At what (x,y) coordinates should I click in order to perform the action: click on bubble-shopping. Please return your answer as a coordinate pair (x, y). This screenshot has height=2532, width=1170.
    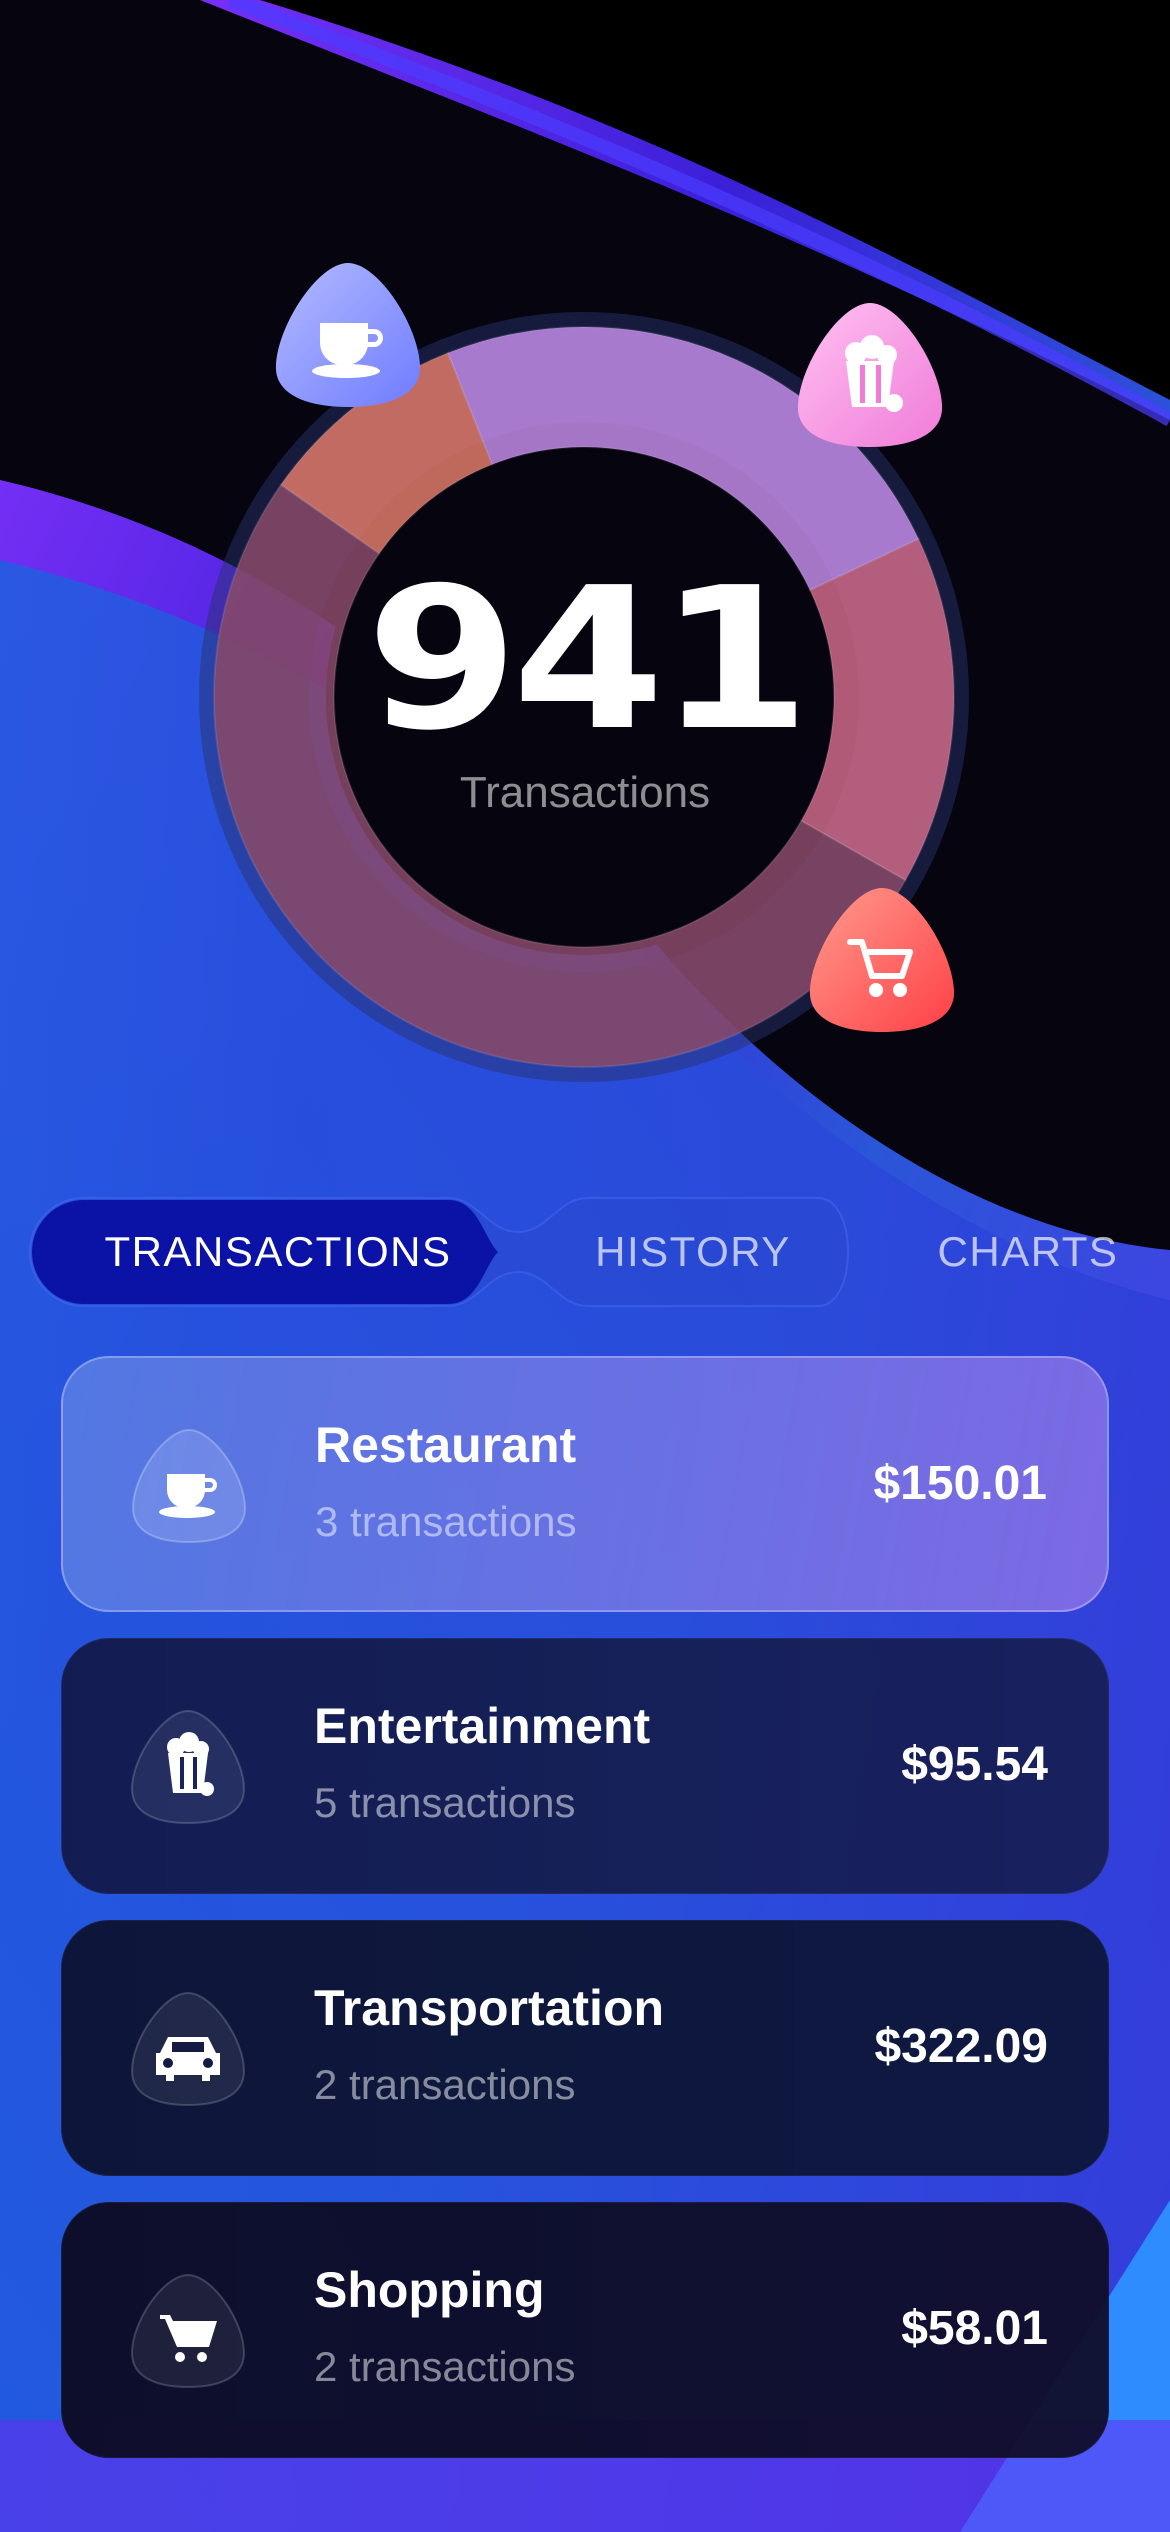
    Looking at the image, I should click on (882, 960).